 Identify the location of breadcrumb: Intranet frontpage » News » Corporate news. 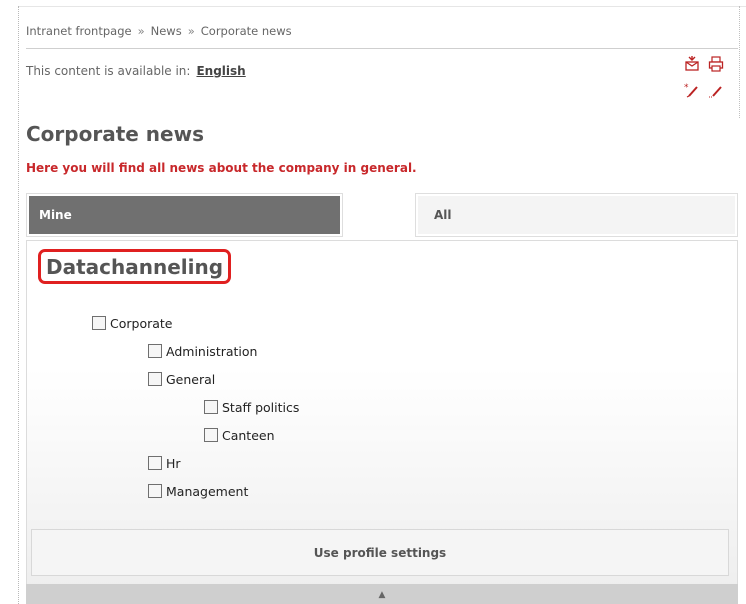
(159, 31).